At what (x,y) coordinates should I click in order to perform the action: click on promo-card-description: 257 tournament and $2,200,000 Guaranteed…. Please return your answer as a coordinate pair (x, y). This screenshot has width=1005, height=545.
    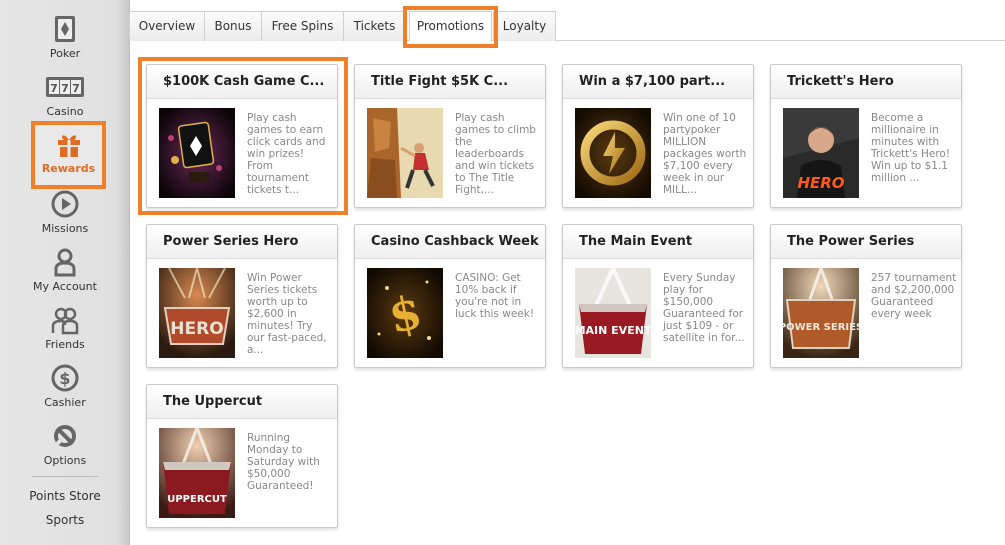
    Looking at the image, I should click on (914, 296).